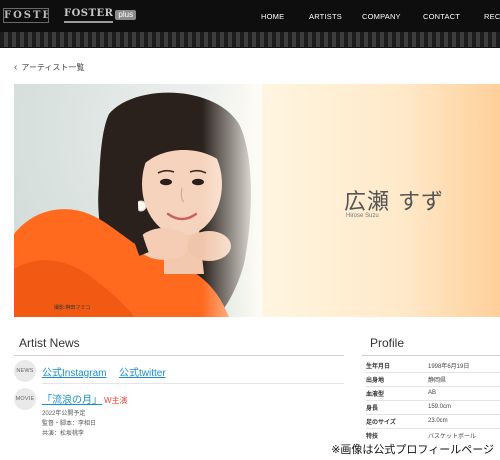  Describe the element at coordinates (25, 399) in the screenshot. I see `movie-badge: MOVIE` at that location.